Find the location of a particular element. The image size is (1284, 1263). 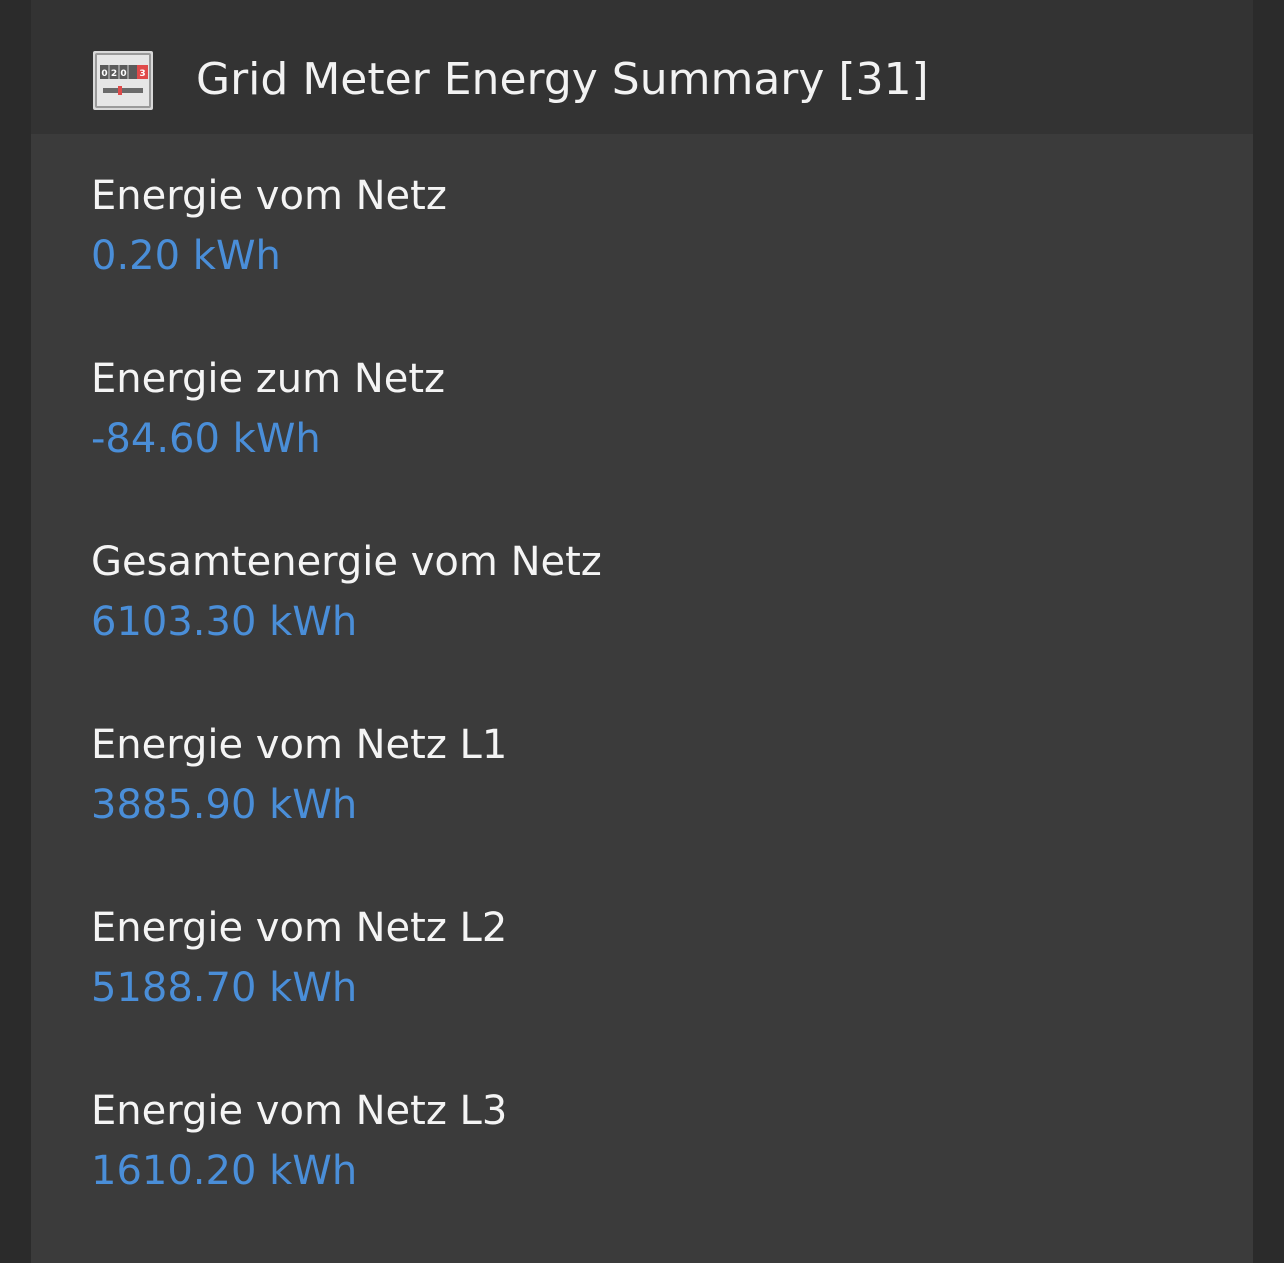

energy-item-grid-l2: Energie vom Netz L2 5188.70 kWh is located at coordinates (641, 958).